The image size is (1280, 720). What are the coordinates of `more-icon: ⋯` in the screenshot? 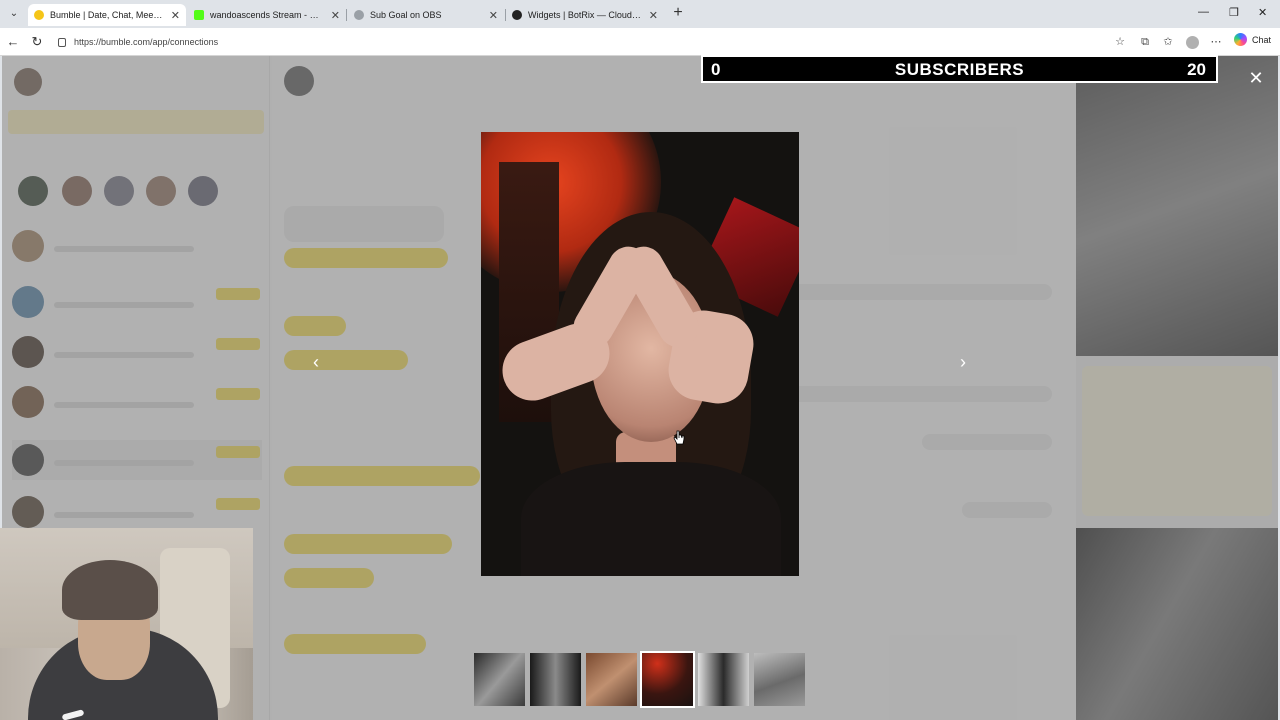 It's located at (1216, 42).